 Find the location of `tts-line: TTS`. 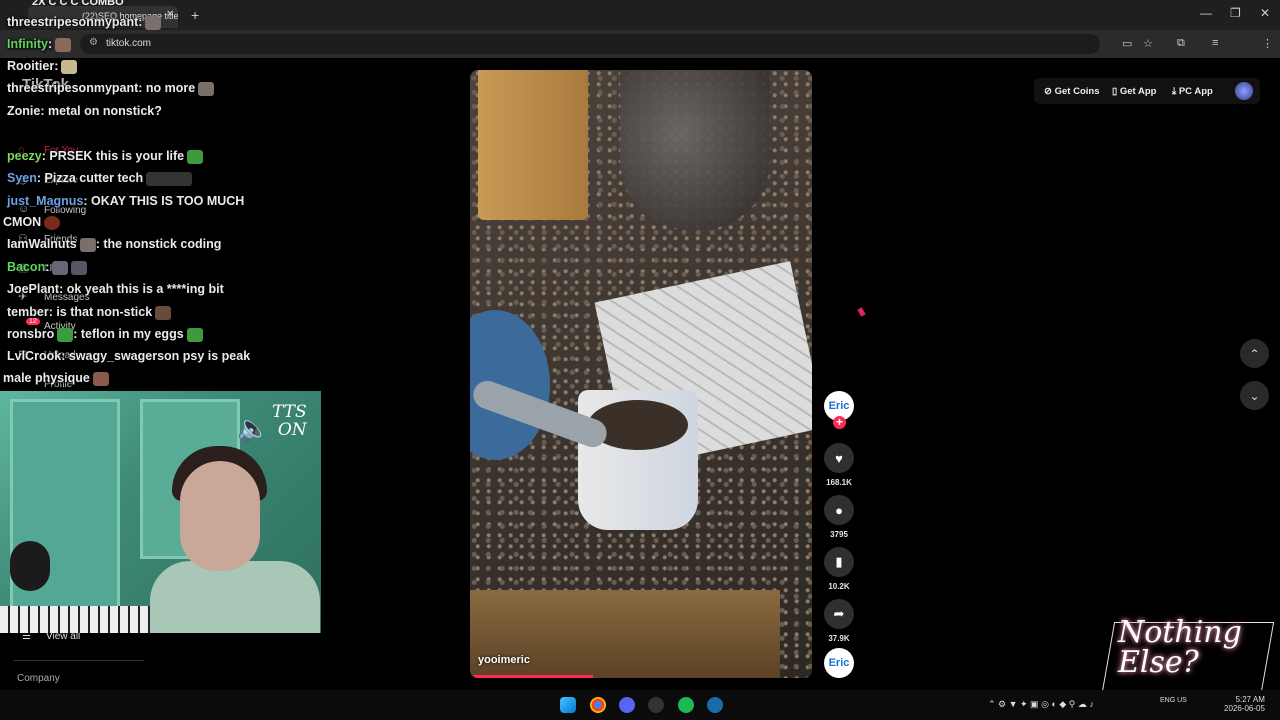

tts-line: TTS is located at coordinates (289, 412).